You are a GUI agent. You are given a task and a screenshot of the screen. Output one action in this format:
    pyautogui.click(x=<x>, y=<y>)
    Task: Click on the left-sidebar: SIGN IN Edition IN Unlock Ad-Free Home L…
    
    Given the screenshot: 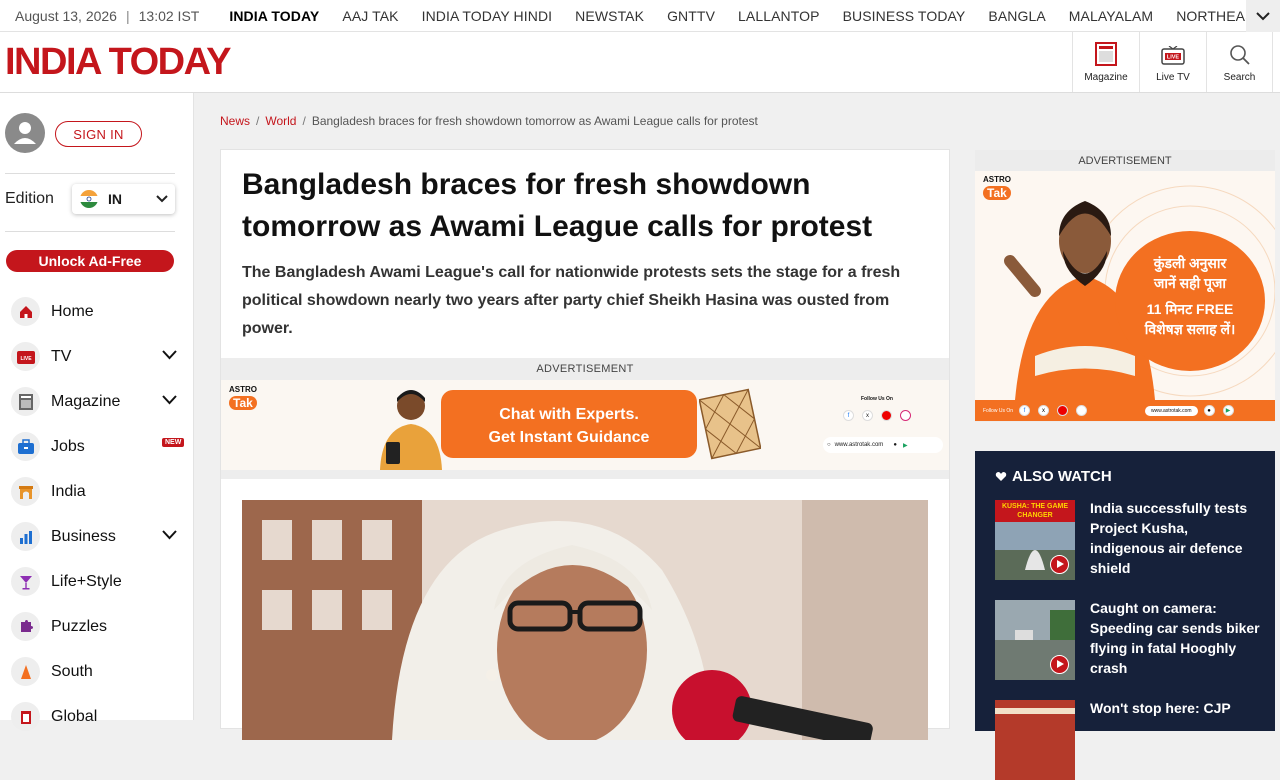 What is the action you would take?
    pyautogui.click(x=97, y=412)
    